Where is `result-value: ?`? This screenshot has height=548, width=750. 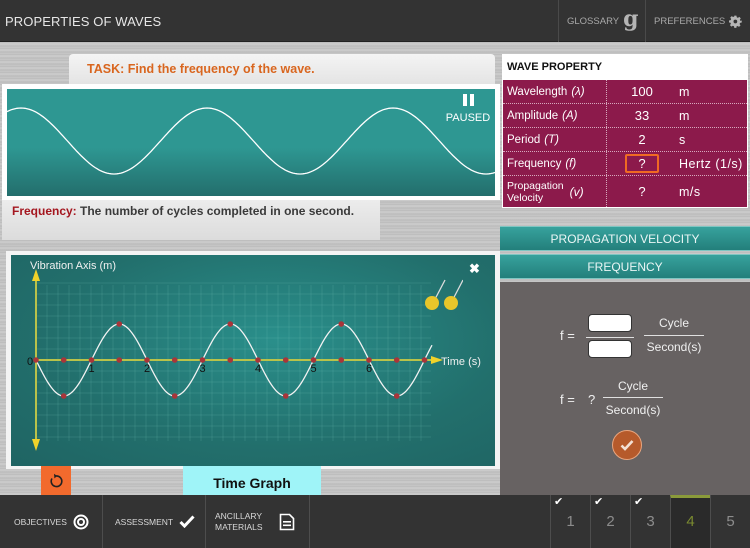 result-value: ? is located at coordinates (592, 399).